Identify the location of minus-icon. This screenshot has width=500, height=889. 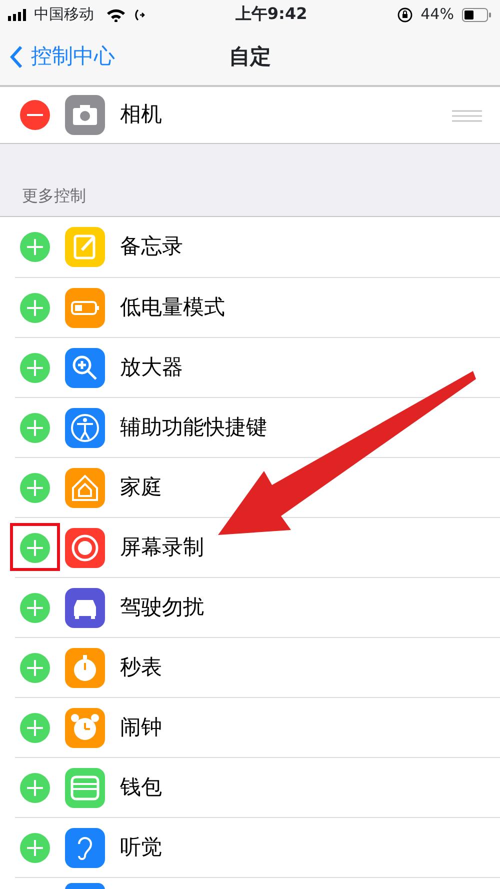
(35, 115).